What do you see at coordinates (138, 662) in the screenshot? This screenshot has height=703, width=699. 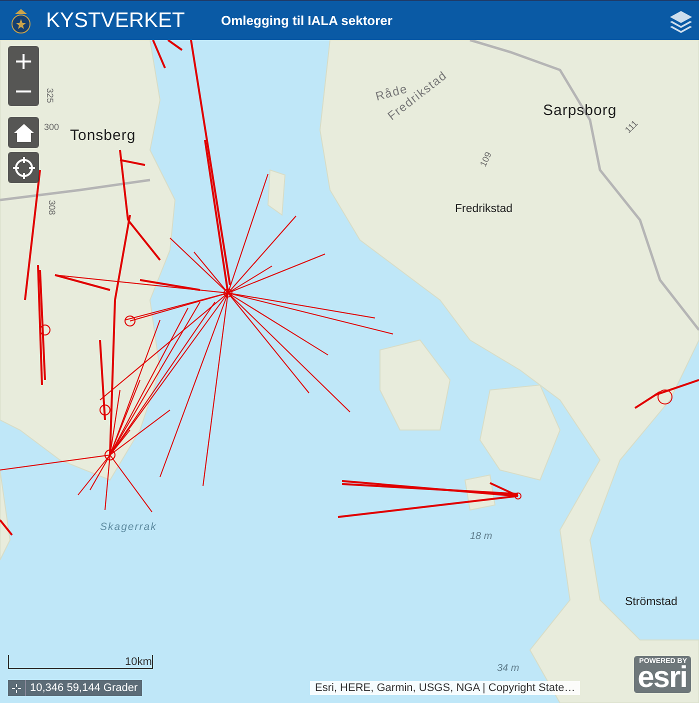 I see `scale-label: 10km` at bounding box center [138, 662].